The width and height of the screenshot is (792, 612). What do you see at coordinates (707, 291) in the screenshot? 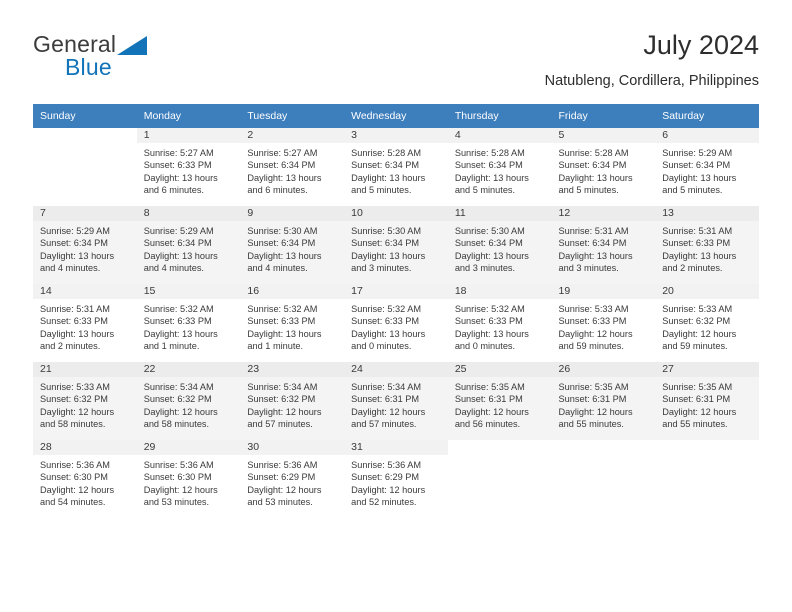
I see `day-number: 20` at bounding box center [707, 291].